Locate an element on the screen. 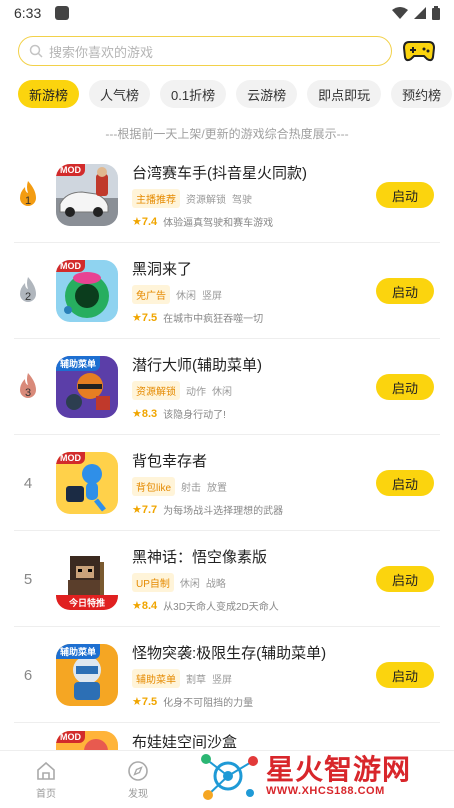 This screenshot has height=808, width=454. genre-tag: 资源解锁 is located at coordinates (206, 200).